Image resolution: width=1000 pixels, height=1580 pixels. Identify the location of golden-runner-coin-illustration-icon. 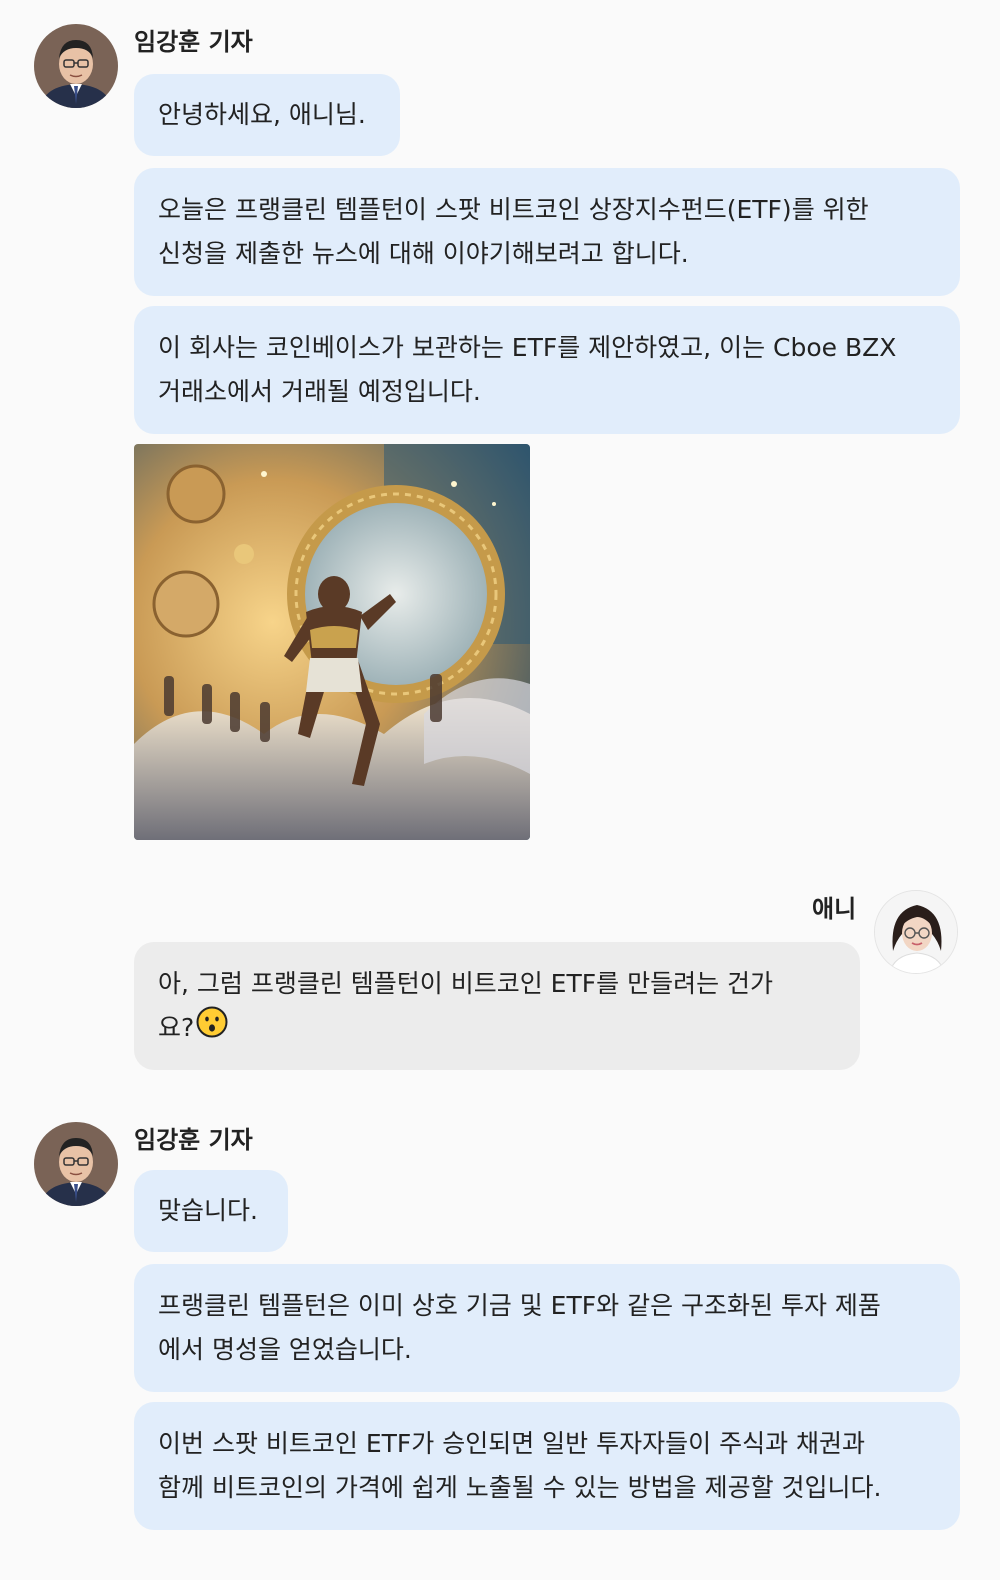
(332, 642).